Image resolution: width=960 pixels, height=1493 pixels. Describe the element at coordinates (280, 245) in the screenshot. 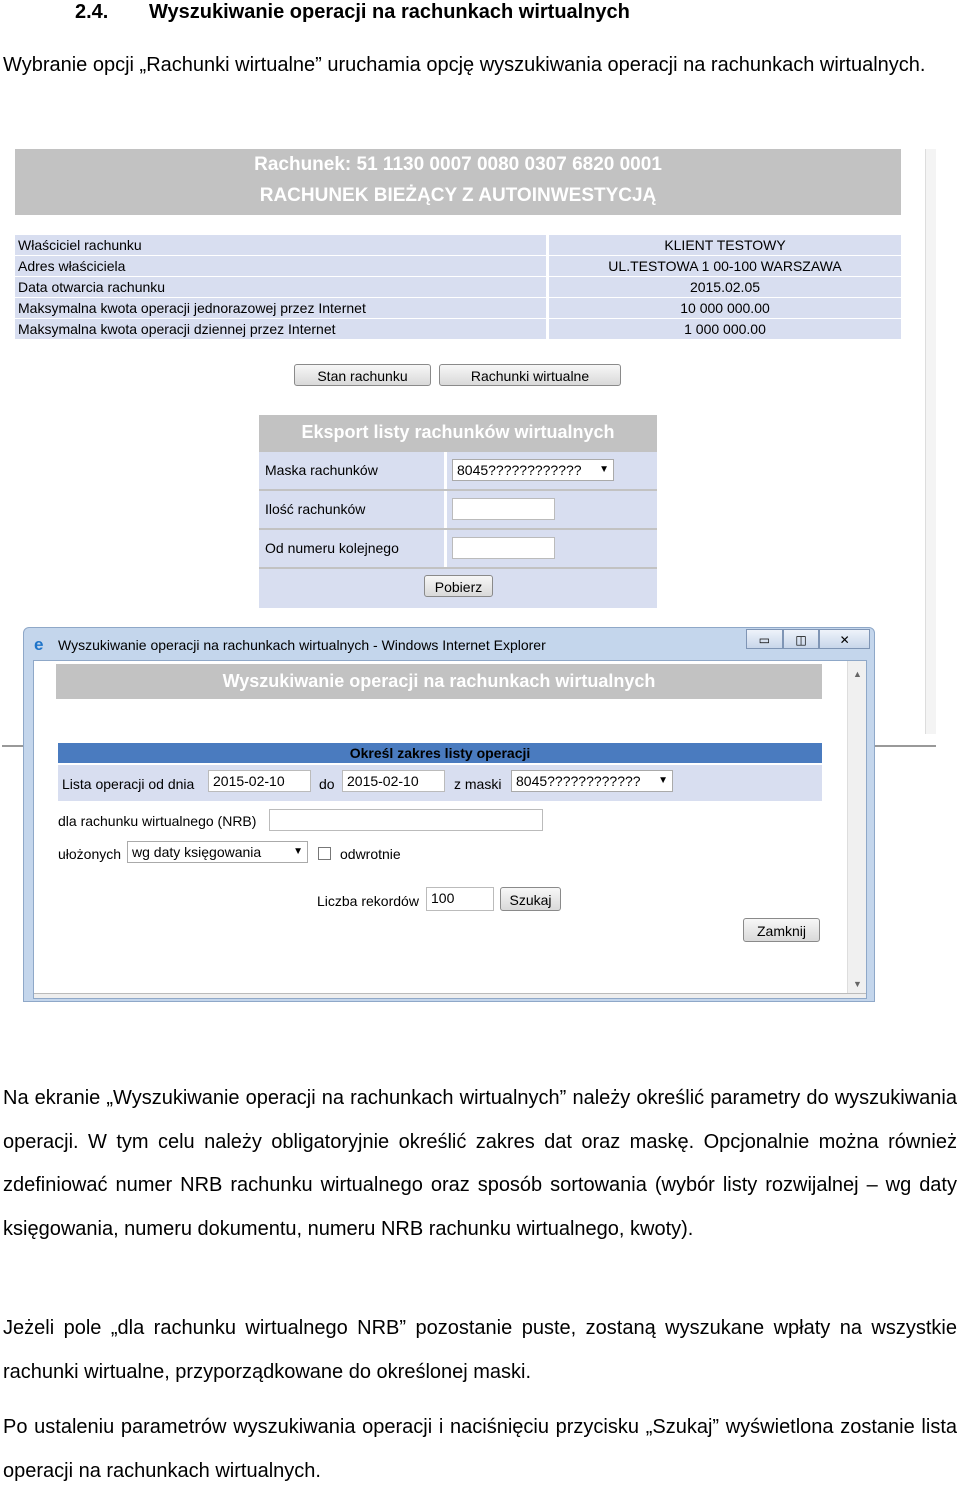

I see `row-label: Właściciel rachunku` at that location.